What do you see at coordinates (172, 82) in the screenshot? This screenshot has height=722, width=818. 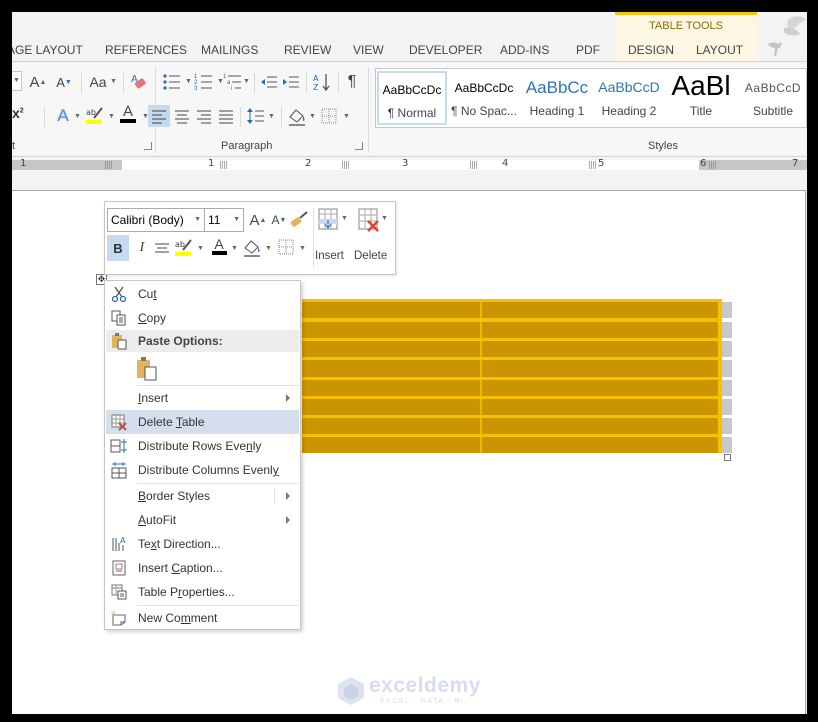 I see `bullets-icon` at bounding box center [172, 82].